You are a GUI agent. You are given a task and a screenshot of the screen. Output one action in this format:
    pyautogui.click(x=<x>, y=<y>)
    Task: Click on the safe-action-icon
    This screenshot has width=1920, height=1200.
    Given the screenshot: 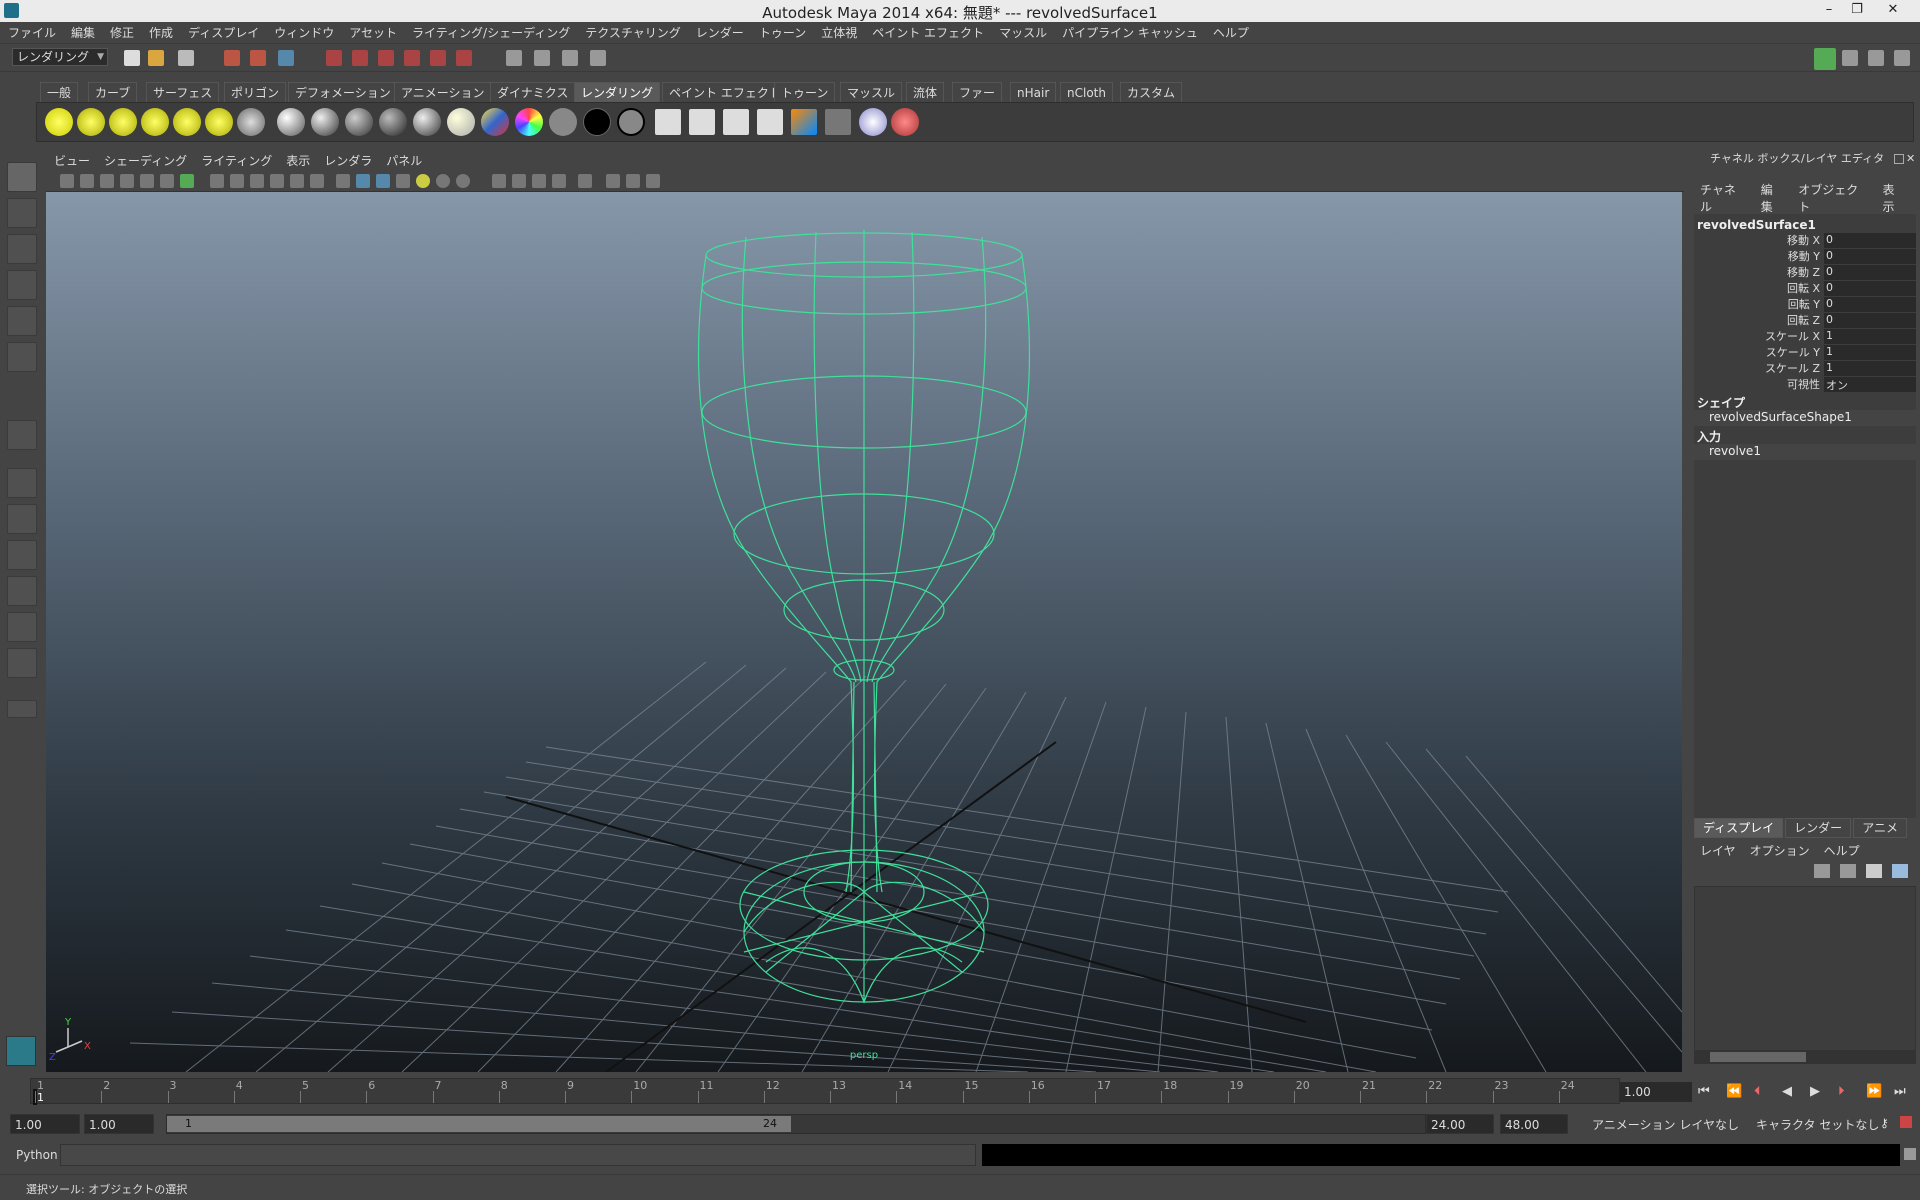 What is the action you would take?
    pyautogui.click(x=297, y=181)
    